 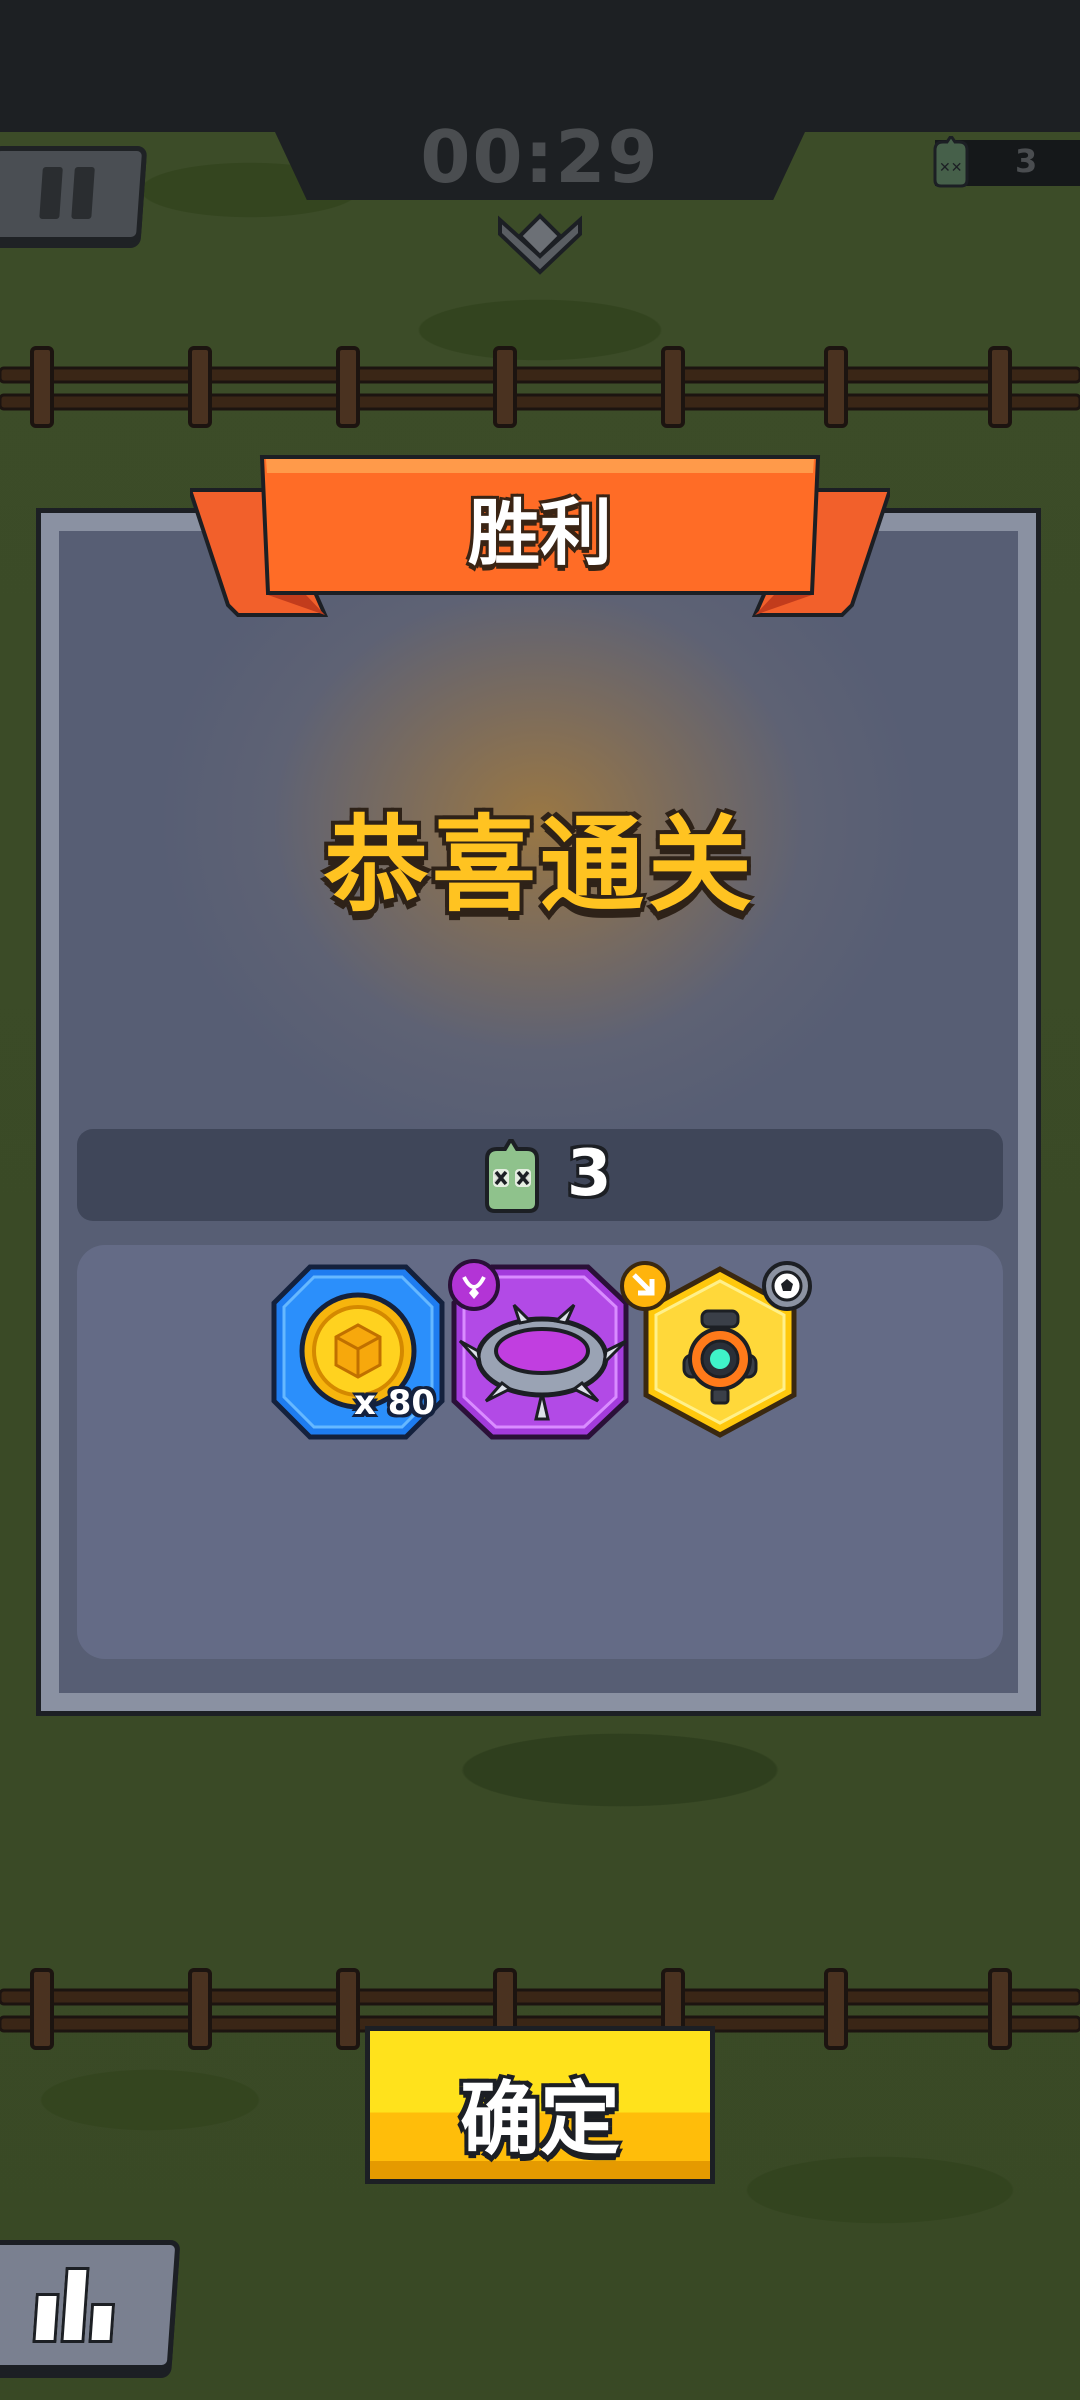 I want to click on victory-title: 胜利, so click(x=539, y=533).